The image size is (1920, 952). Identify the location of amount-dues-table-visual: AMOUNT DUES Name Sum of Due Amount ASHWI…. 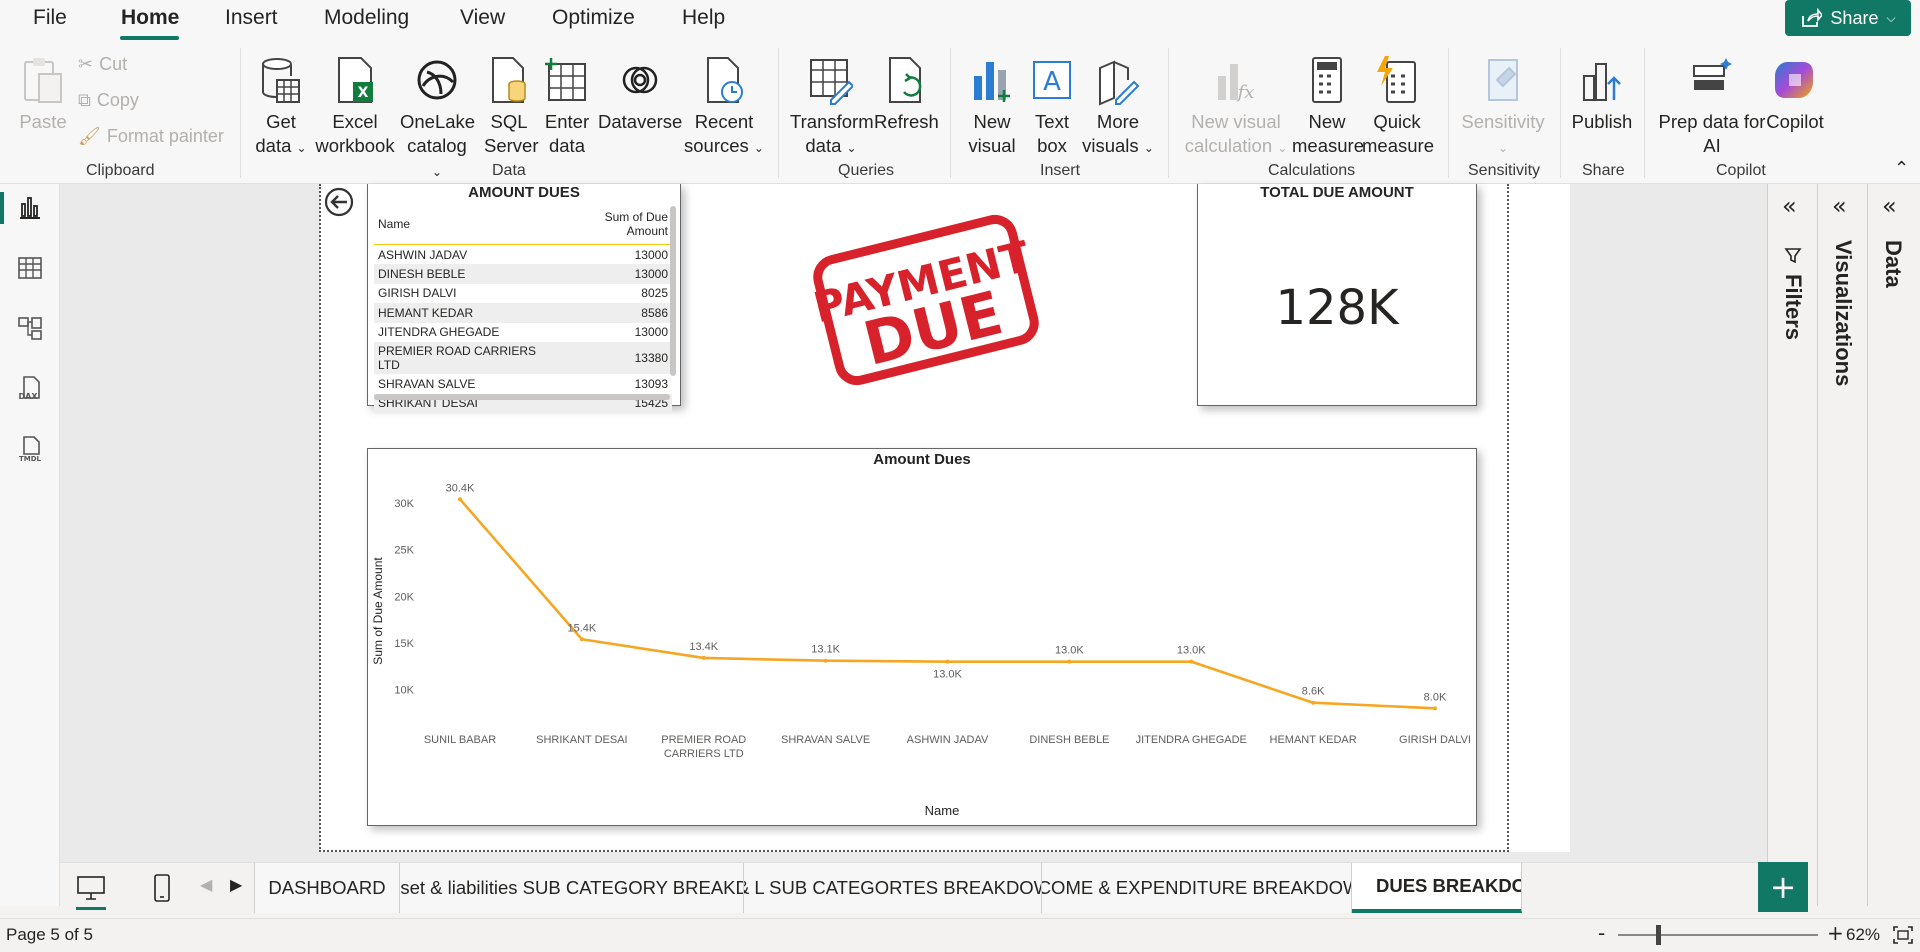
(524, 298).